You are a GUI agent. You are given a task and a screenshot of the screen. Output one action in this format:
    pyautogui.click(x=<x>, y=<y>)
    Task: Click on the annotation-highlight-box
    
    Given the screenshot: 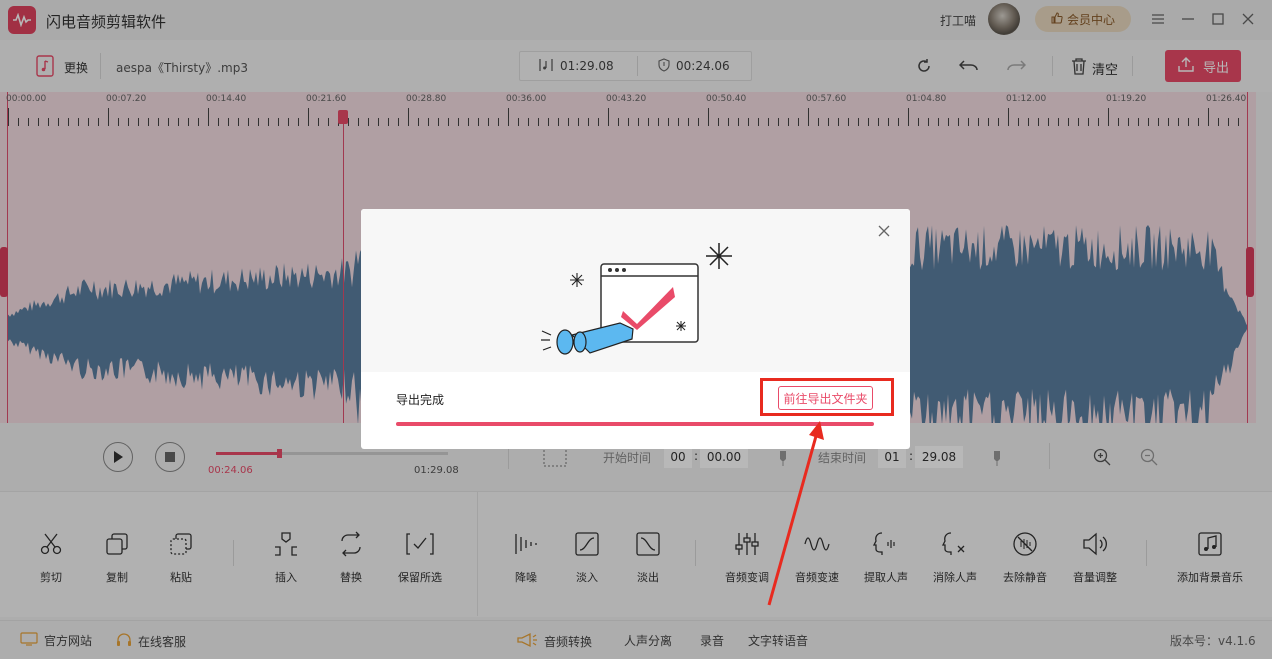 What is the action you would take?
    pyautogui.click(x=827, y=397)
    